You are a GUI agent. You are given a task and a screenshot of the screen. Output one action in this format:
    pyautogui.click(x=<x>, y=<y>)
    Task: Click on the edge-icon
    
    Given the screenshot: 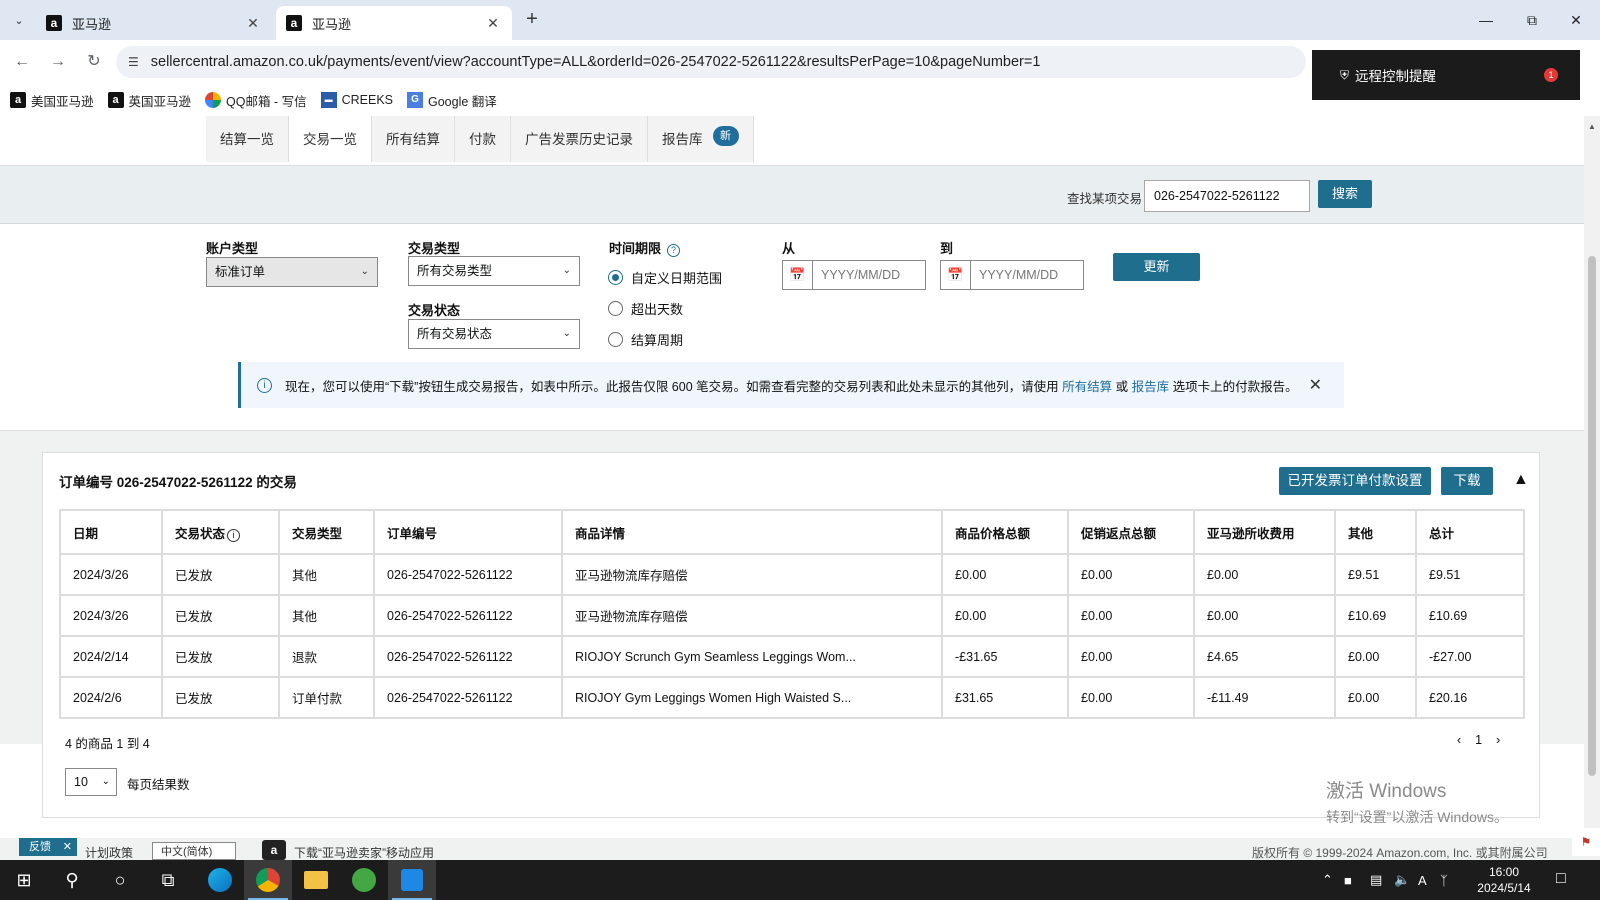 What is the action you would take?
    pyautogui.click(x=220, y=880)
    